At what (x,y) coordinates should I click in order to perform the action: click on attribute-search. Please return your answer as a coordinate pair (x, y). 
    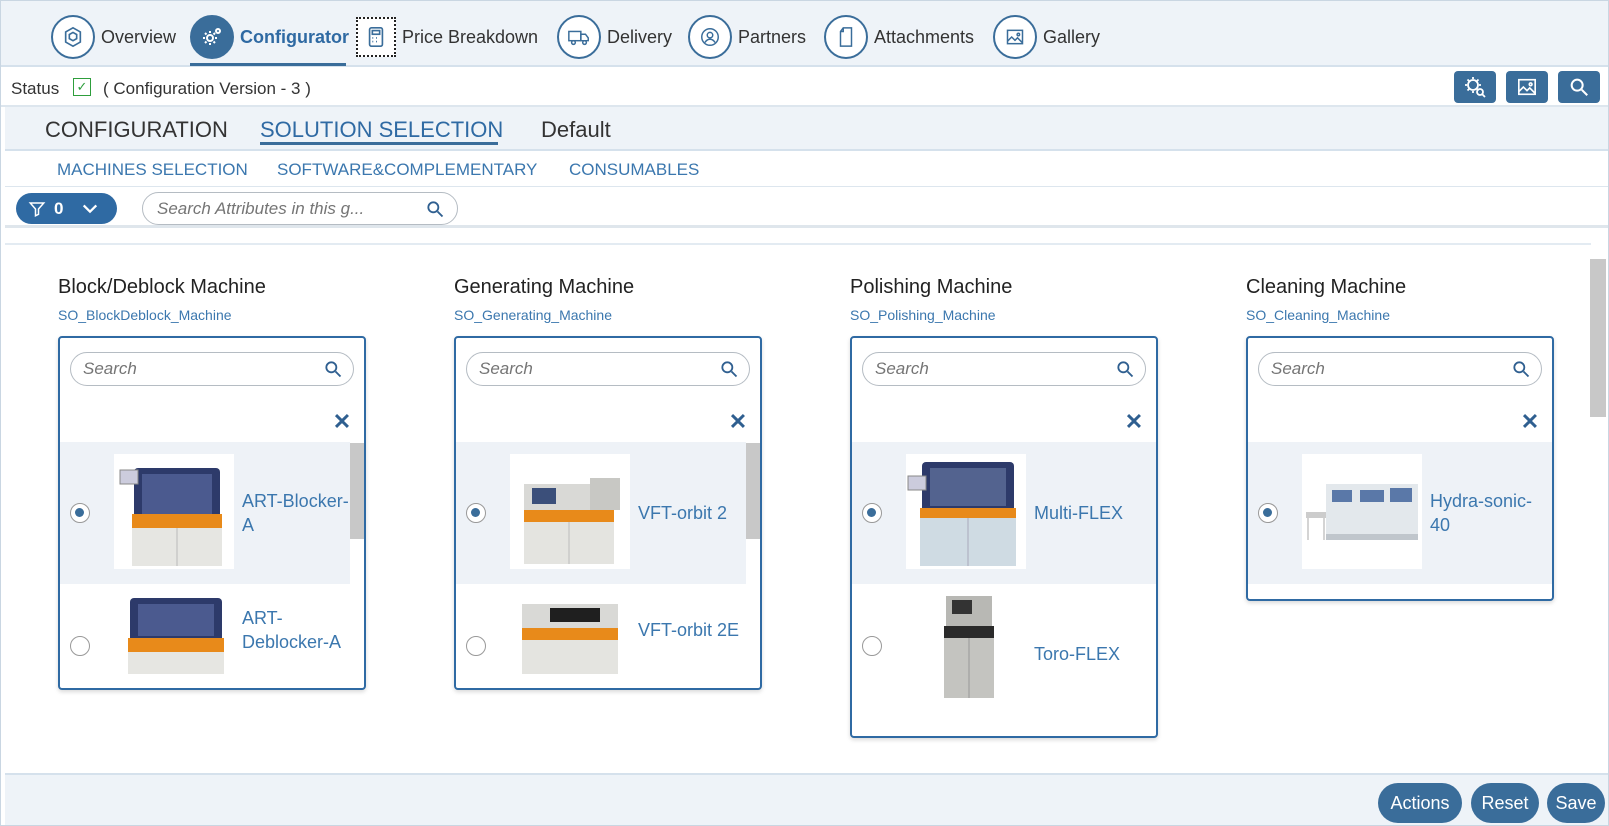
    Looking at the image, I should click on (300, 208).